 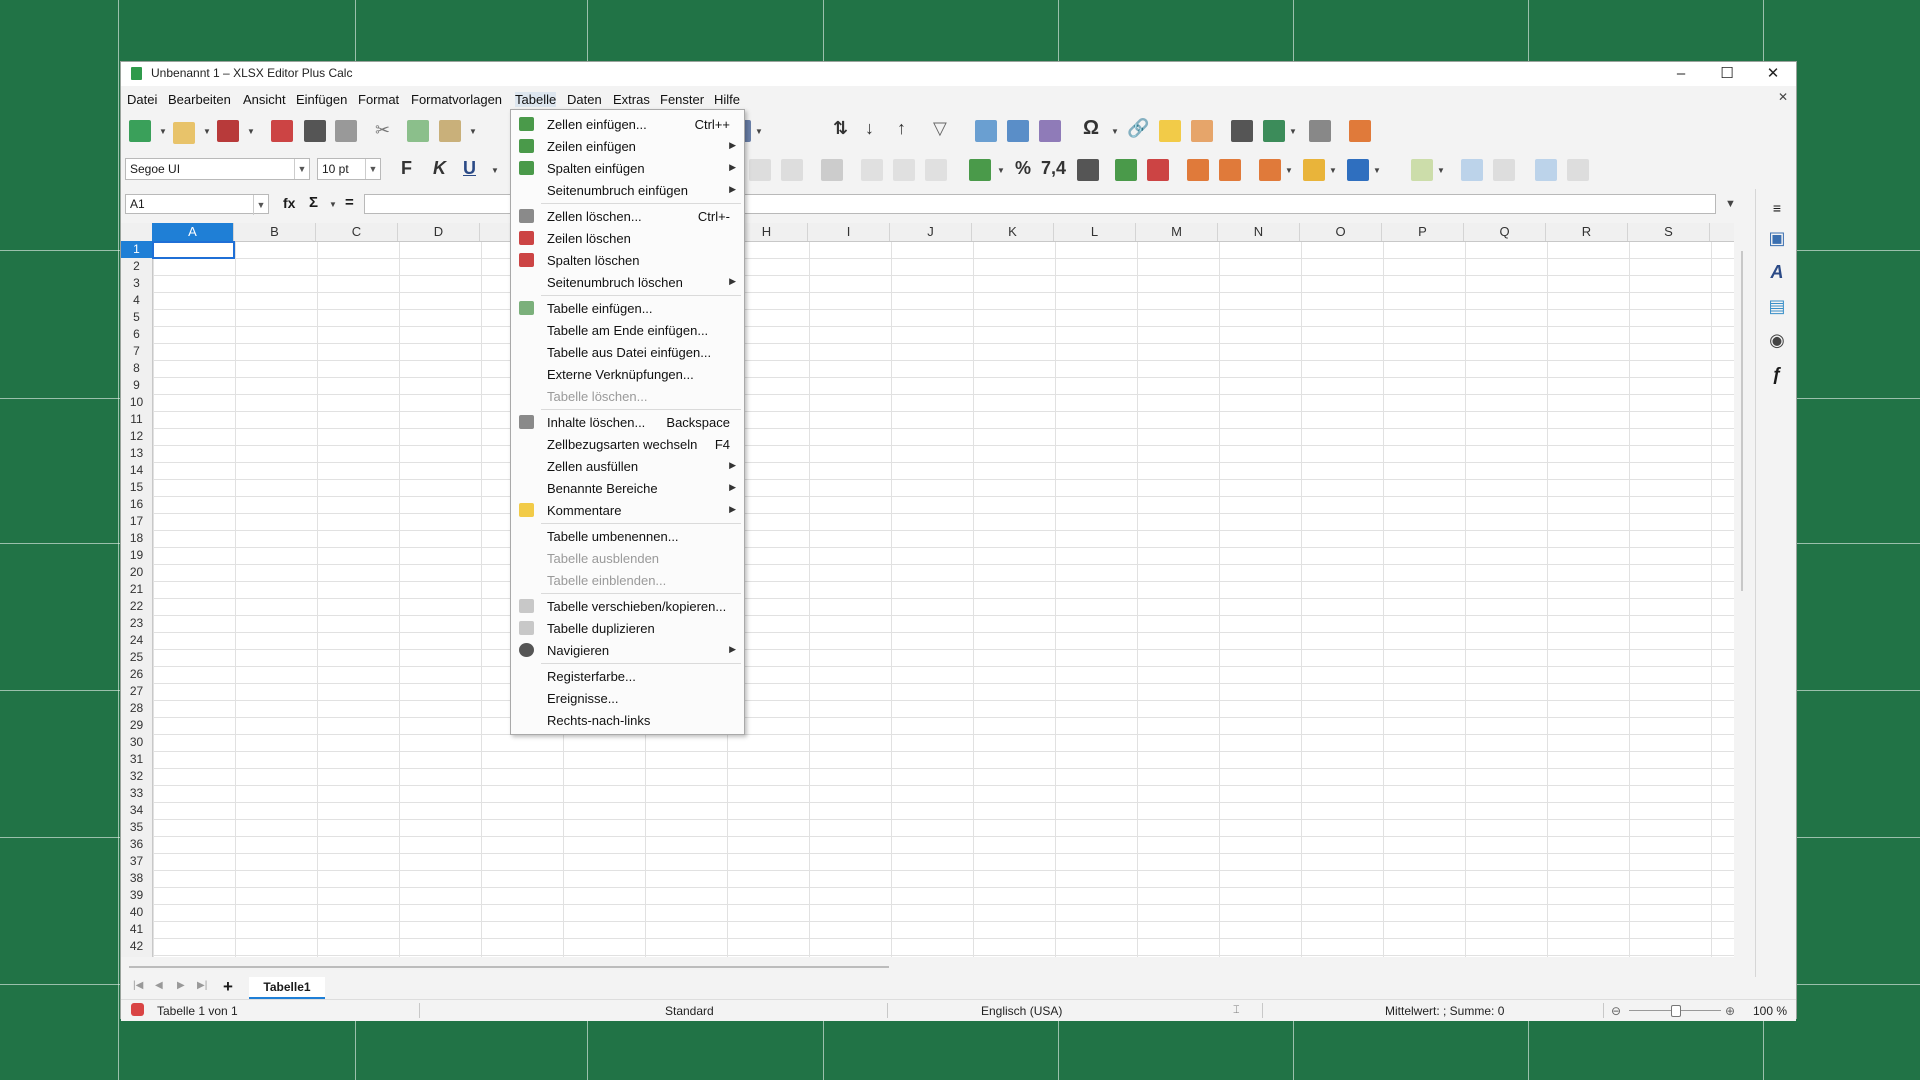 What do you see at coordinates (282, 131) in the screenshot?
I see `export-pdf-icon` at bounding box center [282, 131].